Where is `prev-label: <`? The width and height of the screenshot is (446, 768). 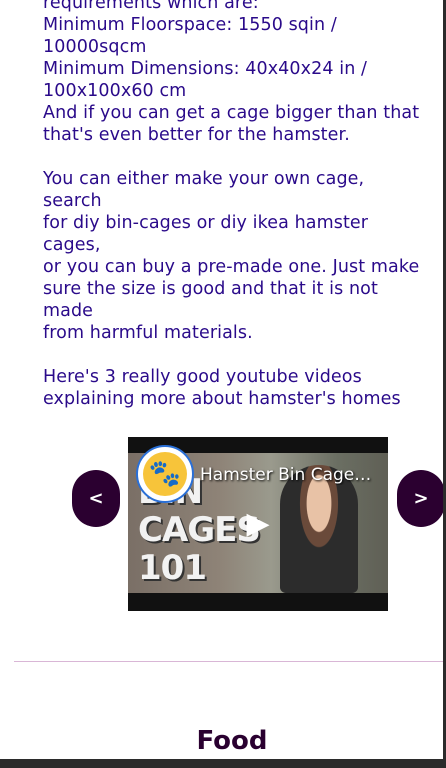
prev-label: < is located at coordinates (96, 498).